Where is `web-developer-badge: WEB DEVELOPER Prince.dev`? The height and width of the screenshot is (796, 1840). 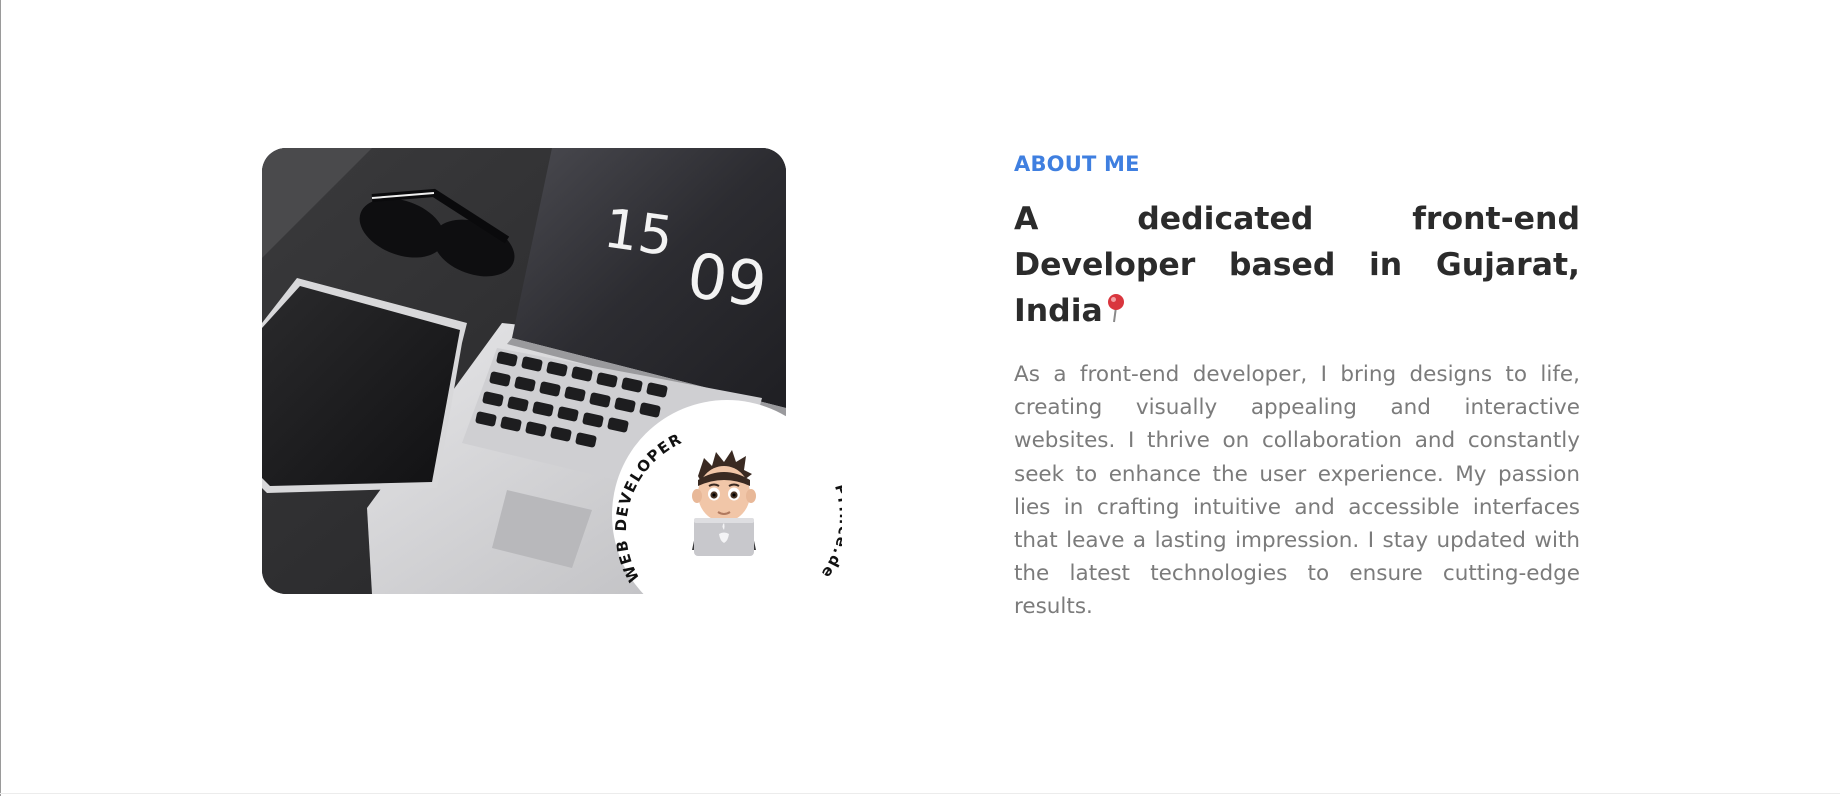 web-developer-badge: WEB DEVELOPER Prince.dev is located at coordinates (727, 515).